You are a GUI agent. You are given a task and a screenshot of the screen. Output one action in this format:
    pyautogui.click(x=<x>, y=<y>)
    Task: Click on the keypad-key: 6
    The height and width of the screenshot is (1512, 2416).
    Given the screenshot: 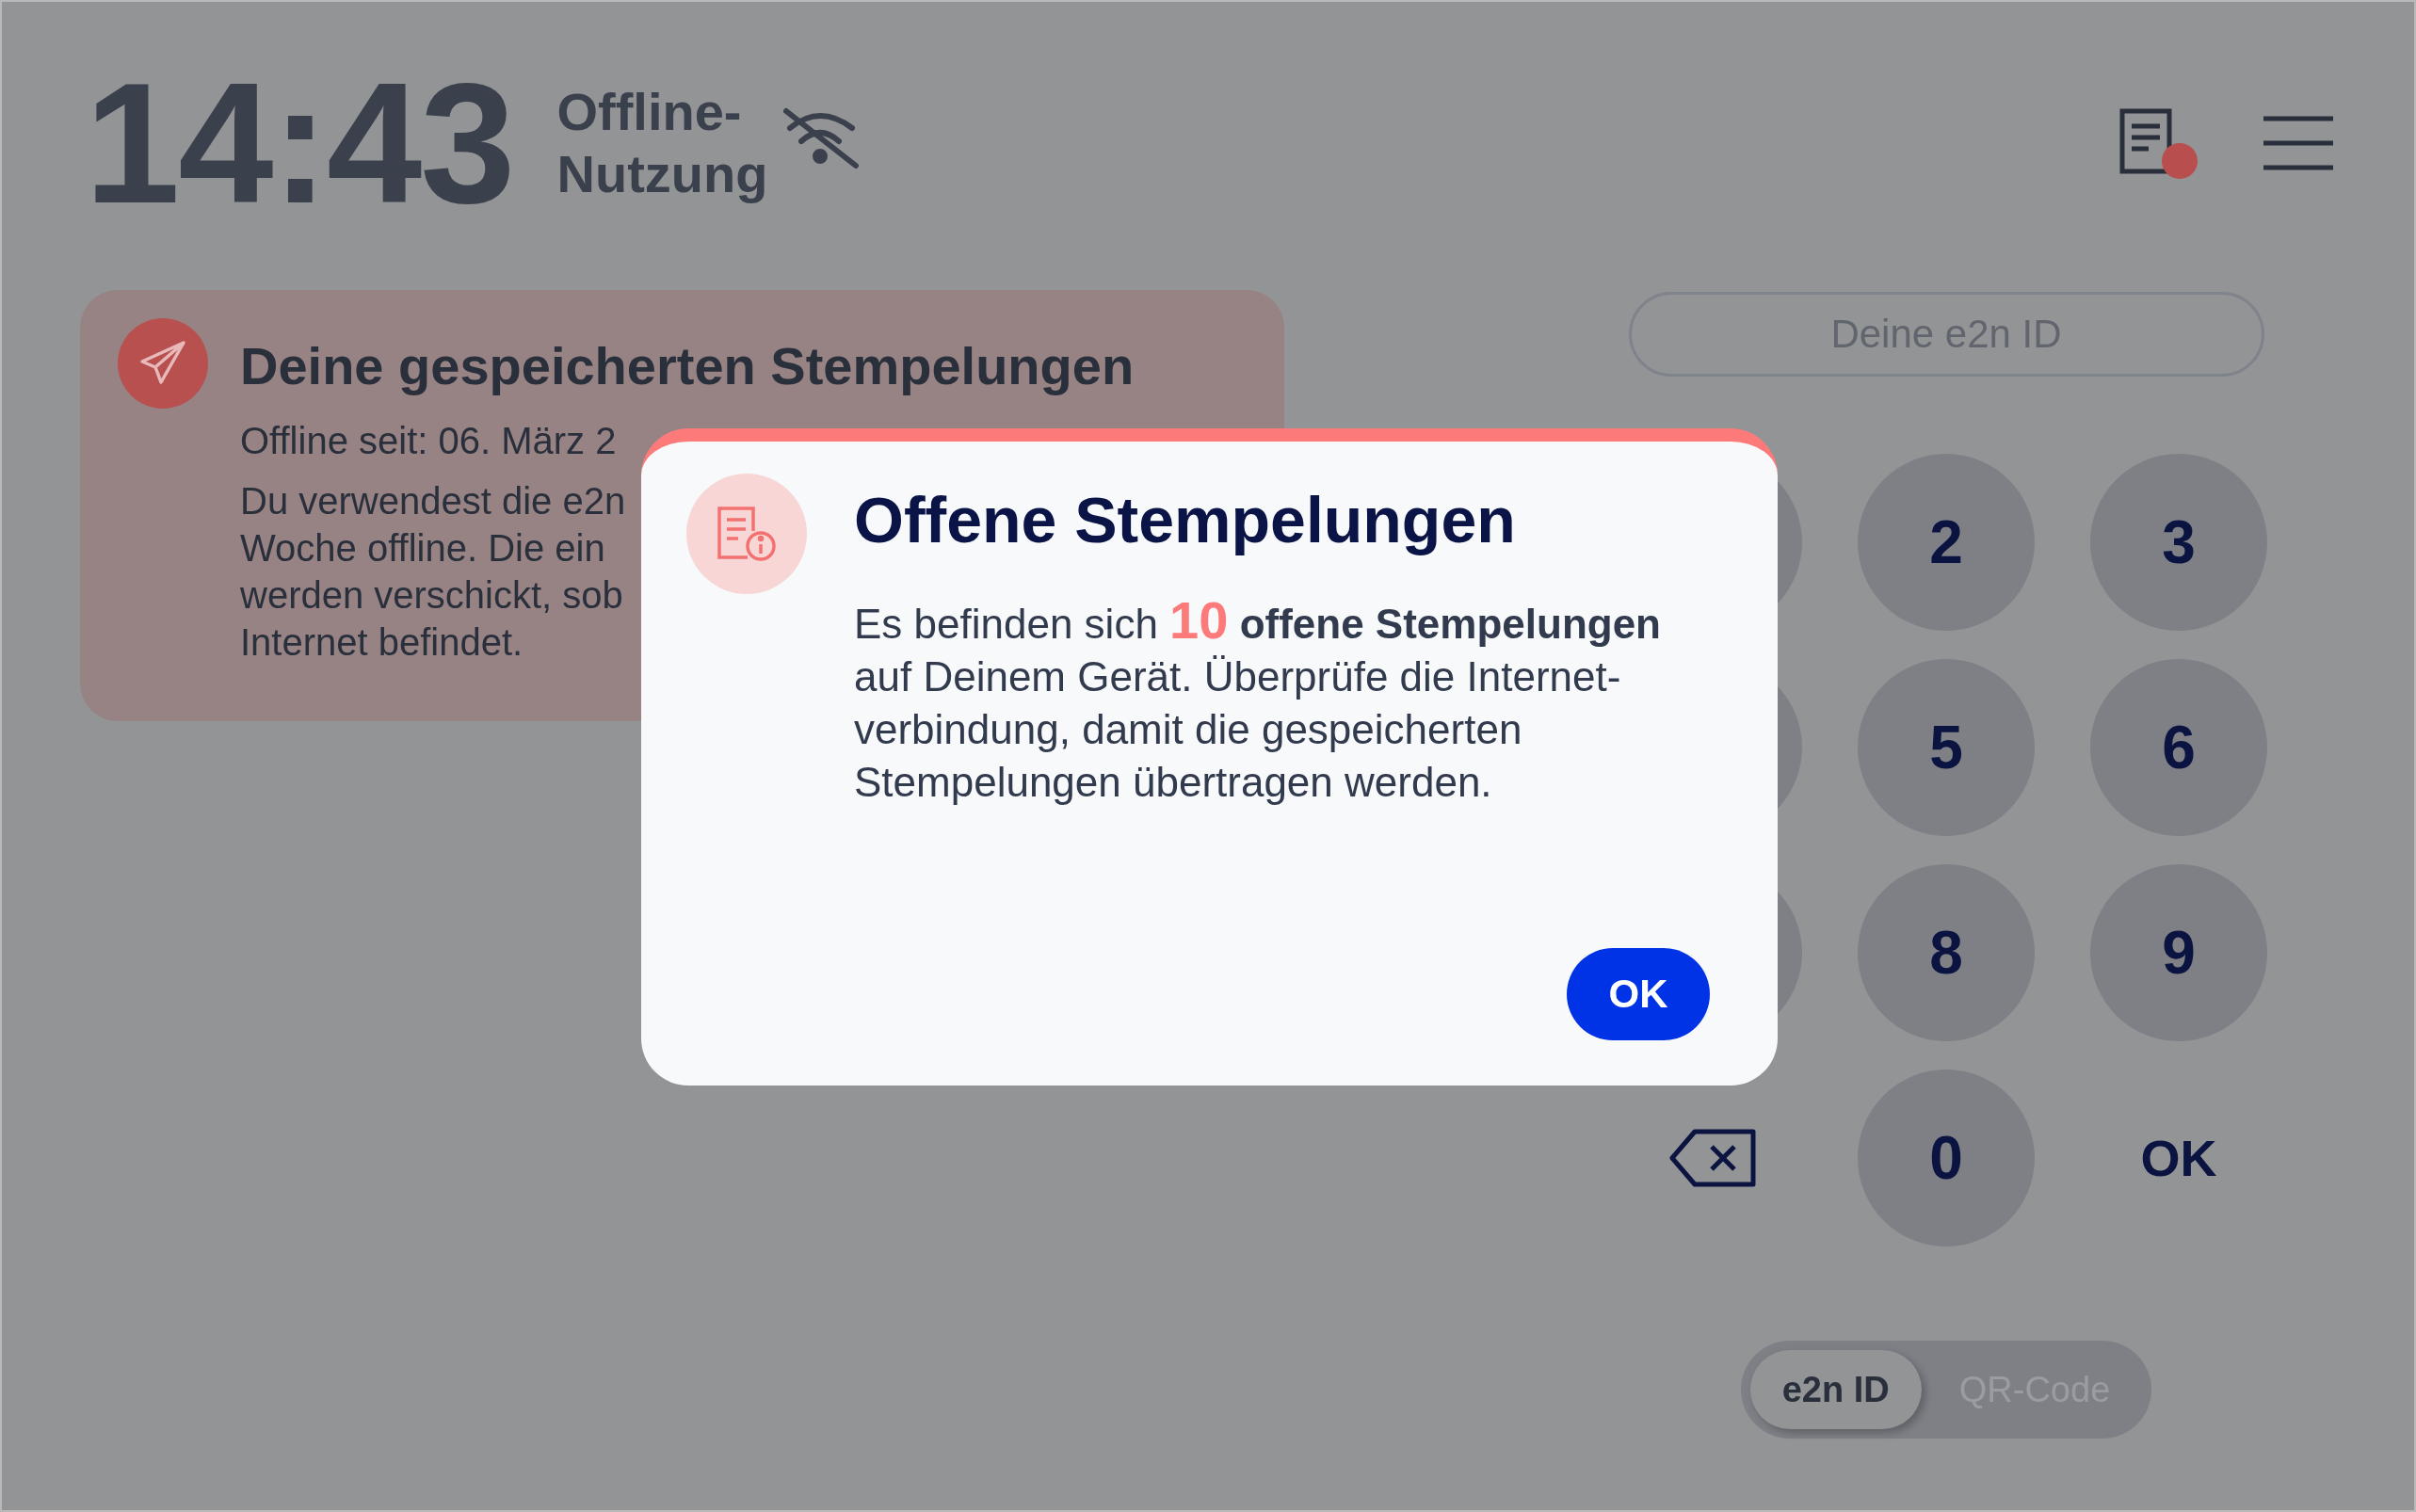 What is the action you would take?
    pyautogui.click(x=2178, y=747)
    